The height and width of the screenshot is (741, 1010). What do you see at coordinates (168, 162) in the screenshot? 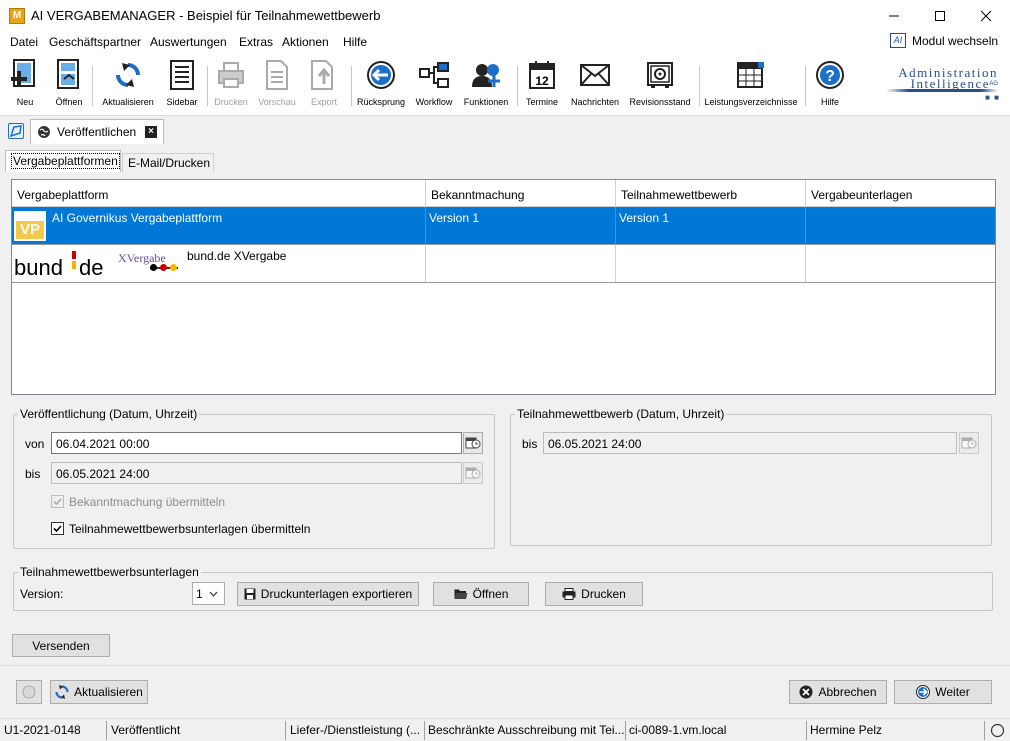
I see `tab-email-drucken: E-Mail/Drucken` at bounding box center [168, 162].